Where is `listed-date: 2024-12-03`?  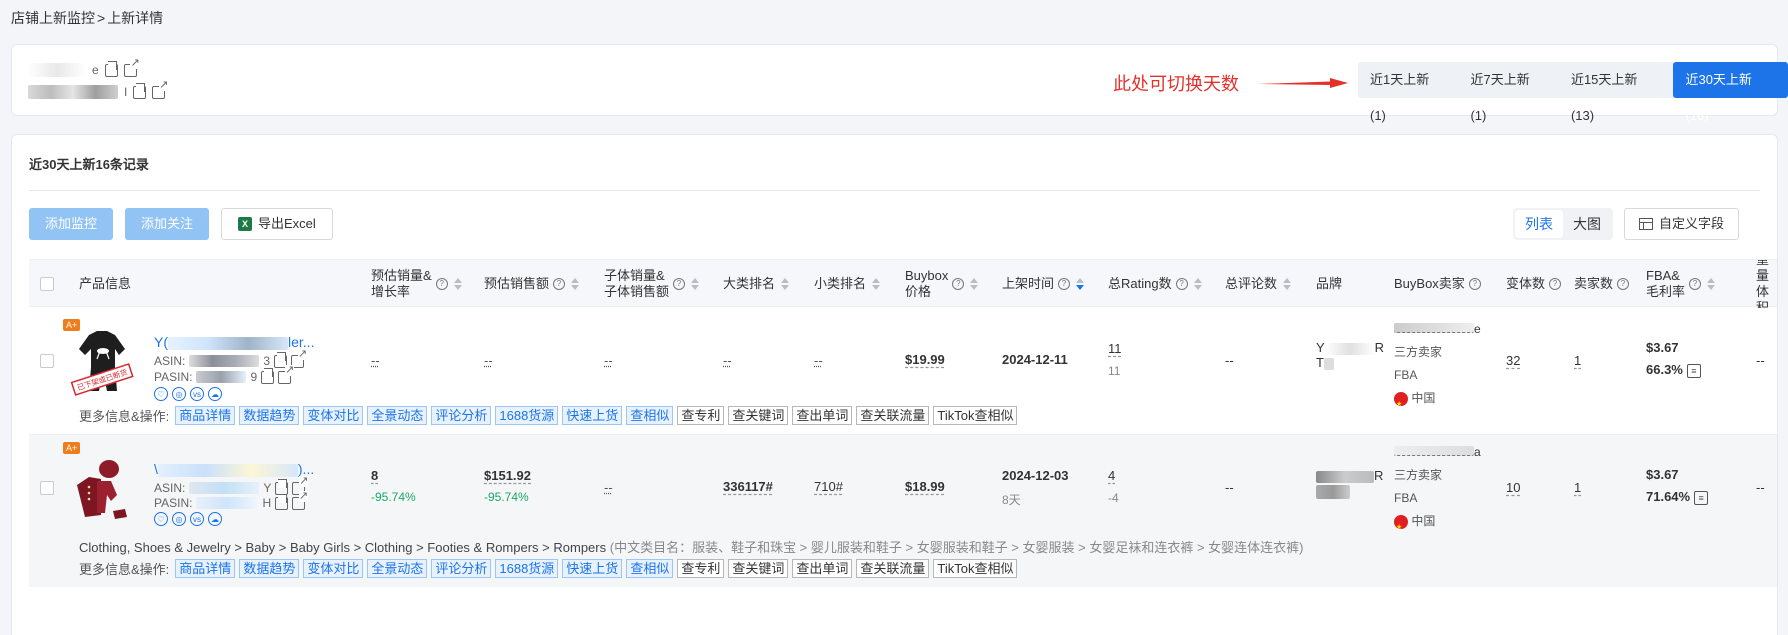 listed-date: 2024-12-03 is located at coordinates (1035, 475).